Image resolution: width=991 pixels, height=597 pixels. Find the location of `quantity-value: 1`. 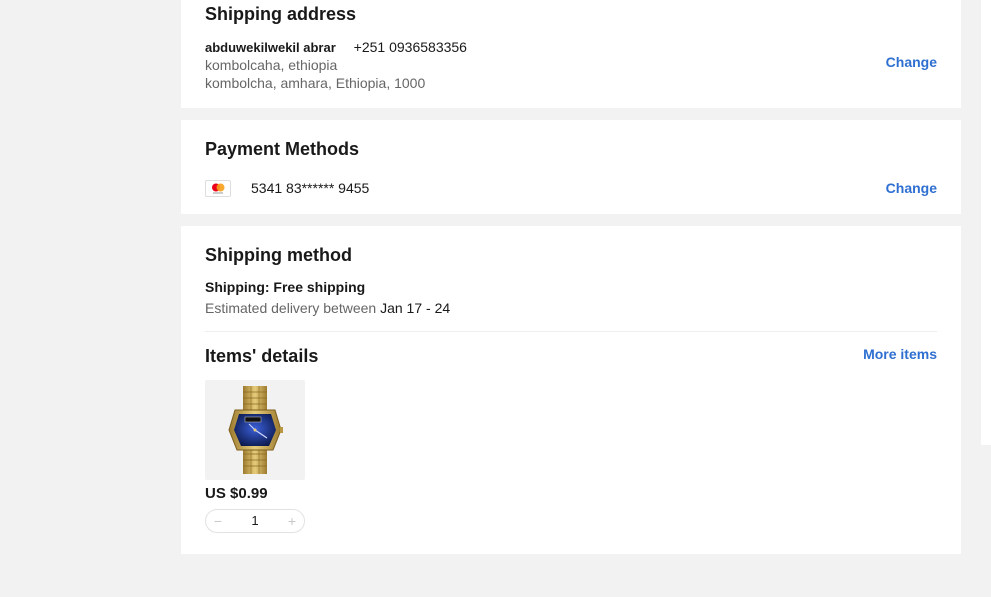

quantity-value: 1 is located at coordinates (255, 521).